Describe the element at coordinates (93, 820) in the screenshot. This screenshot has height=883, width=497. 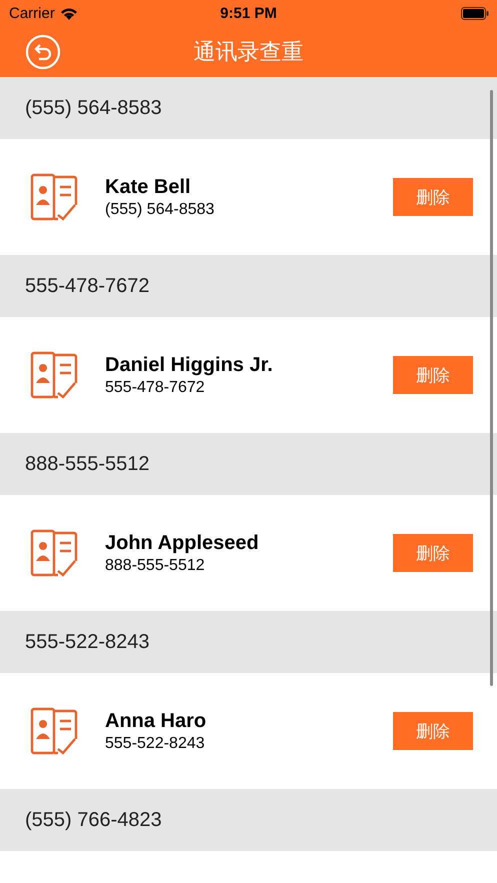
I see `header-phone: (555) 766-4823` at that location.